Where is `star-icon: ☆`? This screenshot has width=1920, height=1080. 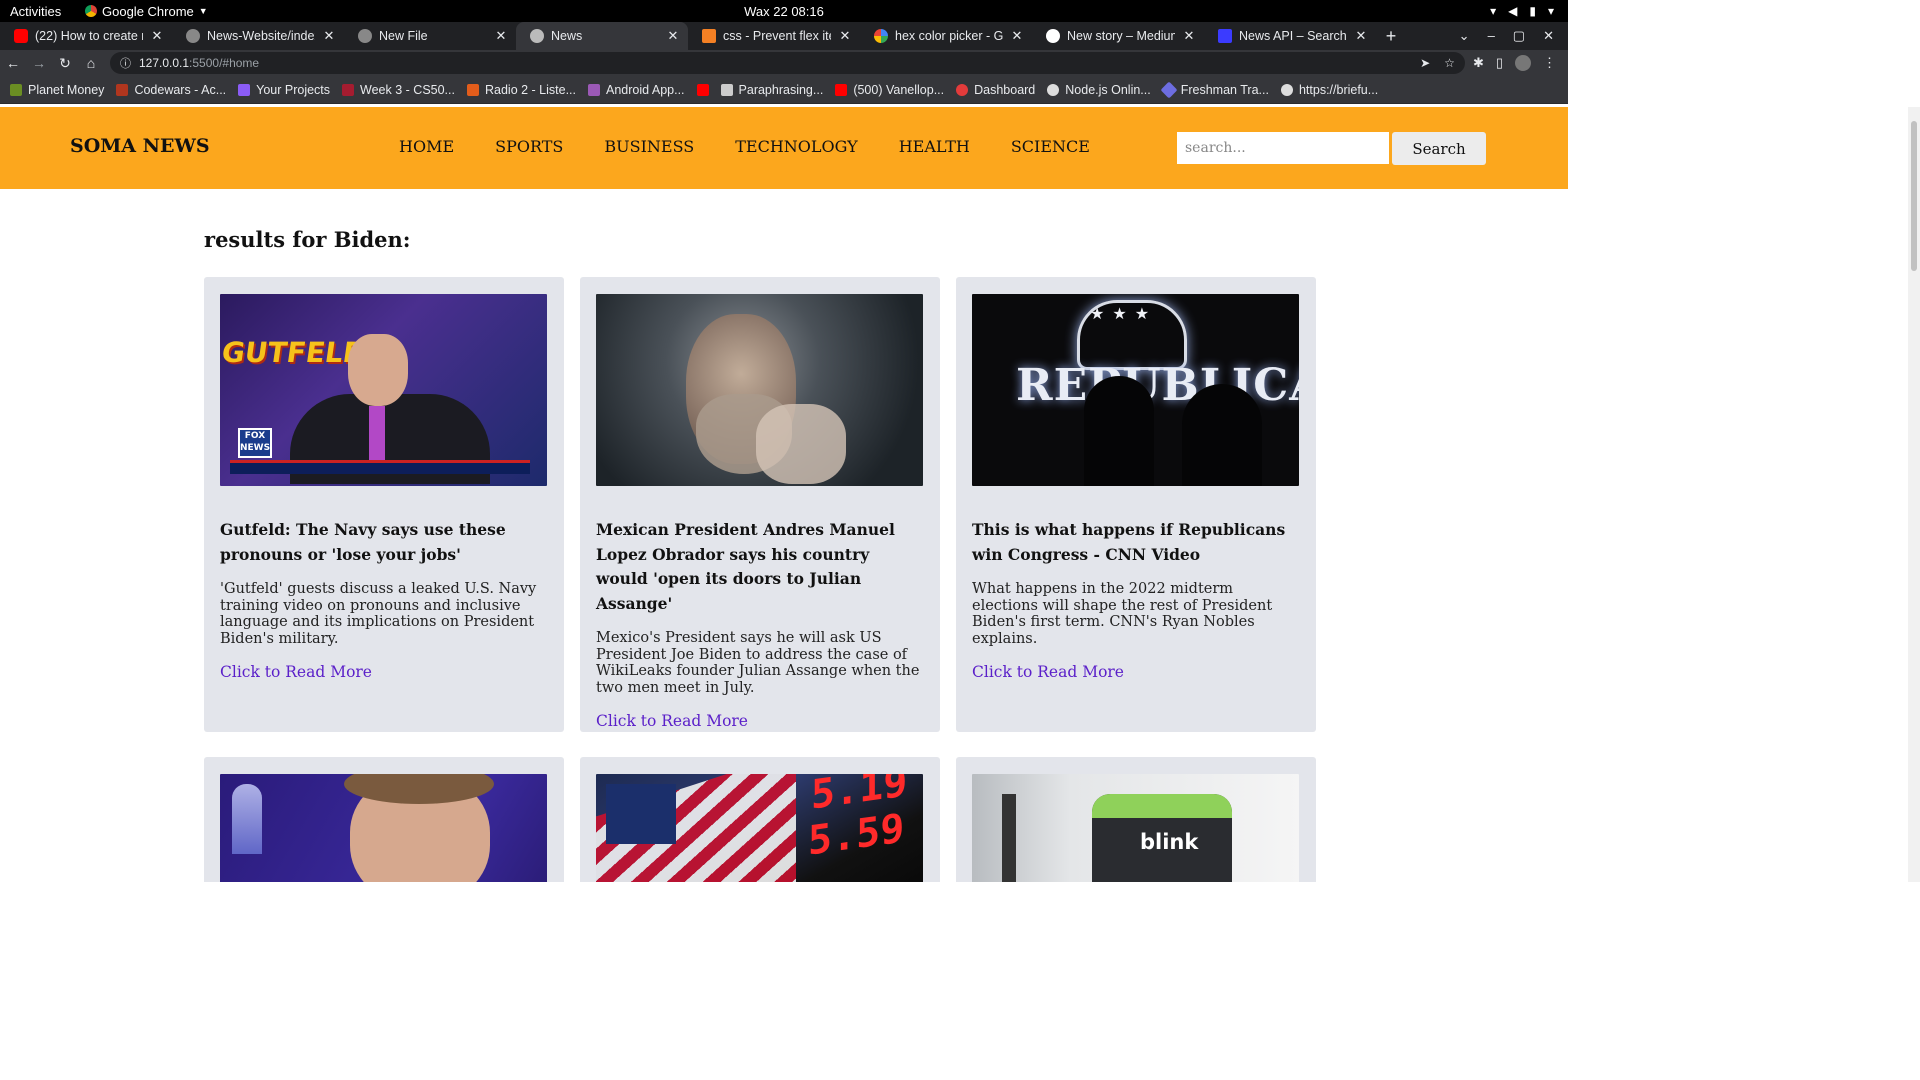
star-icon: ☆ is located at coordinates (1449, 63).